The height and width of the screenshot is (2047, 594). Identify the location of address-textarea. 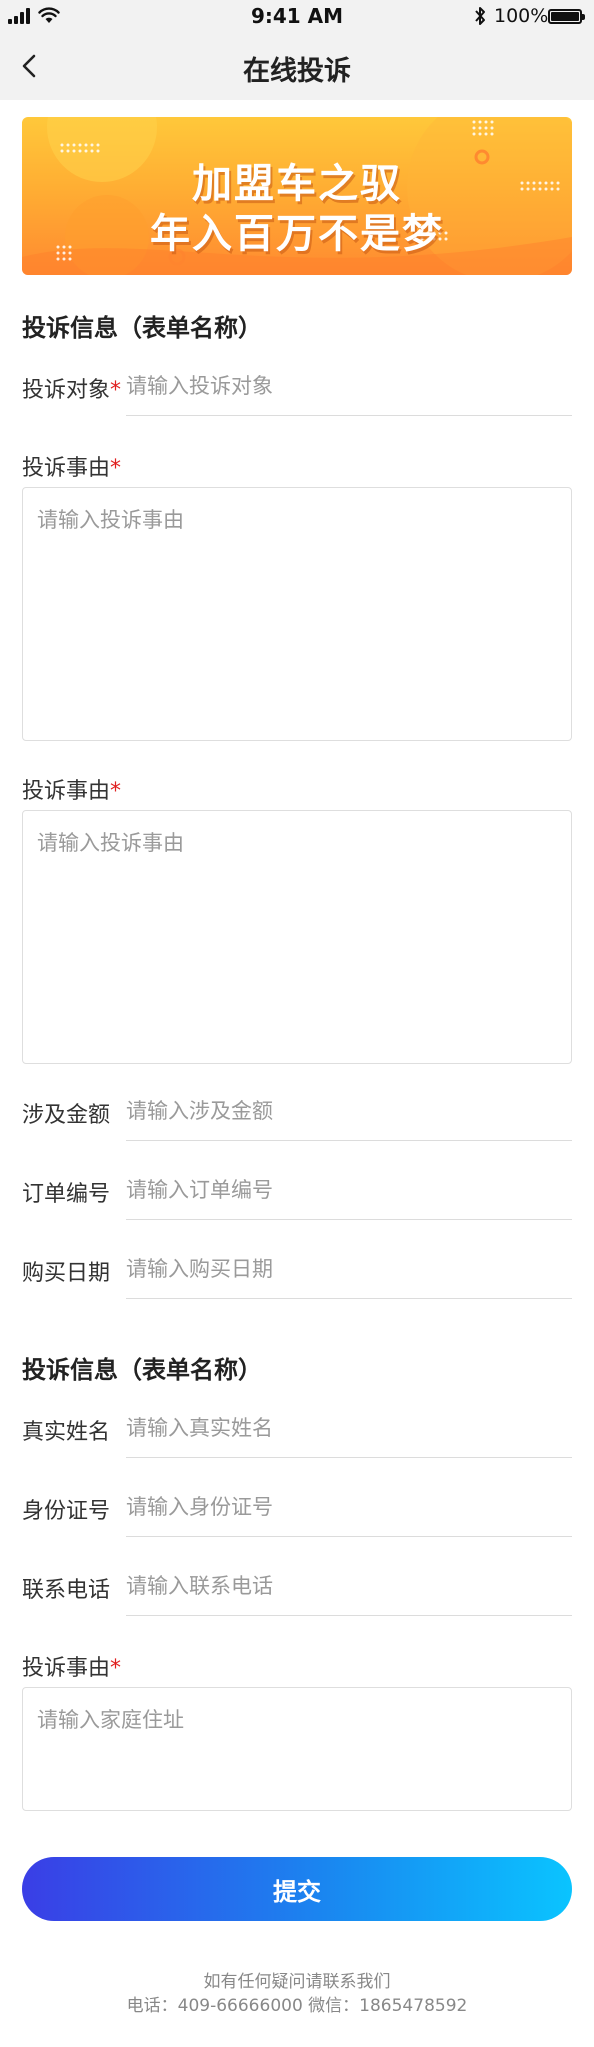
(297, 1749).